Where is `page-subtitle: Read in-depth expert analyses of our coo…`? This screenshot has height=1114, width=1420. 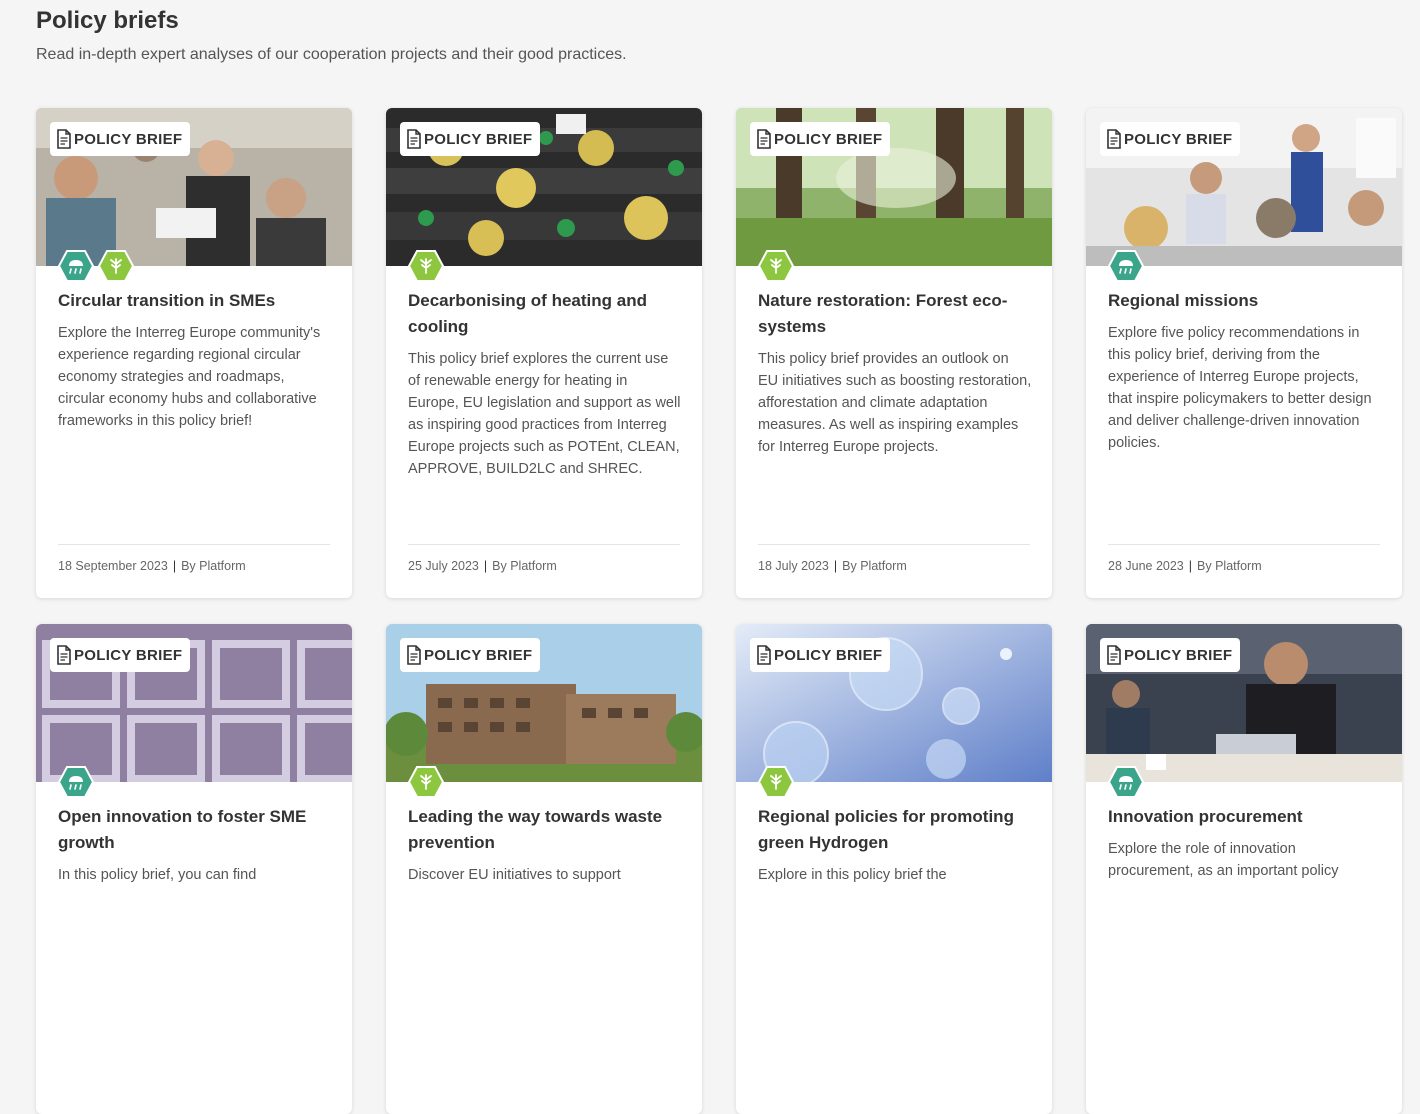
page-subtitle: Read in-depth expert analyses of our coo… is located at coordinates (331, 54).